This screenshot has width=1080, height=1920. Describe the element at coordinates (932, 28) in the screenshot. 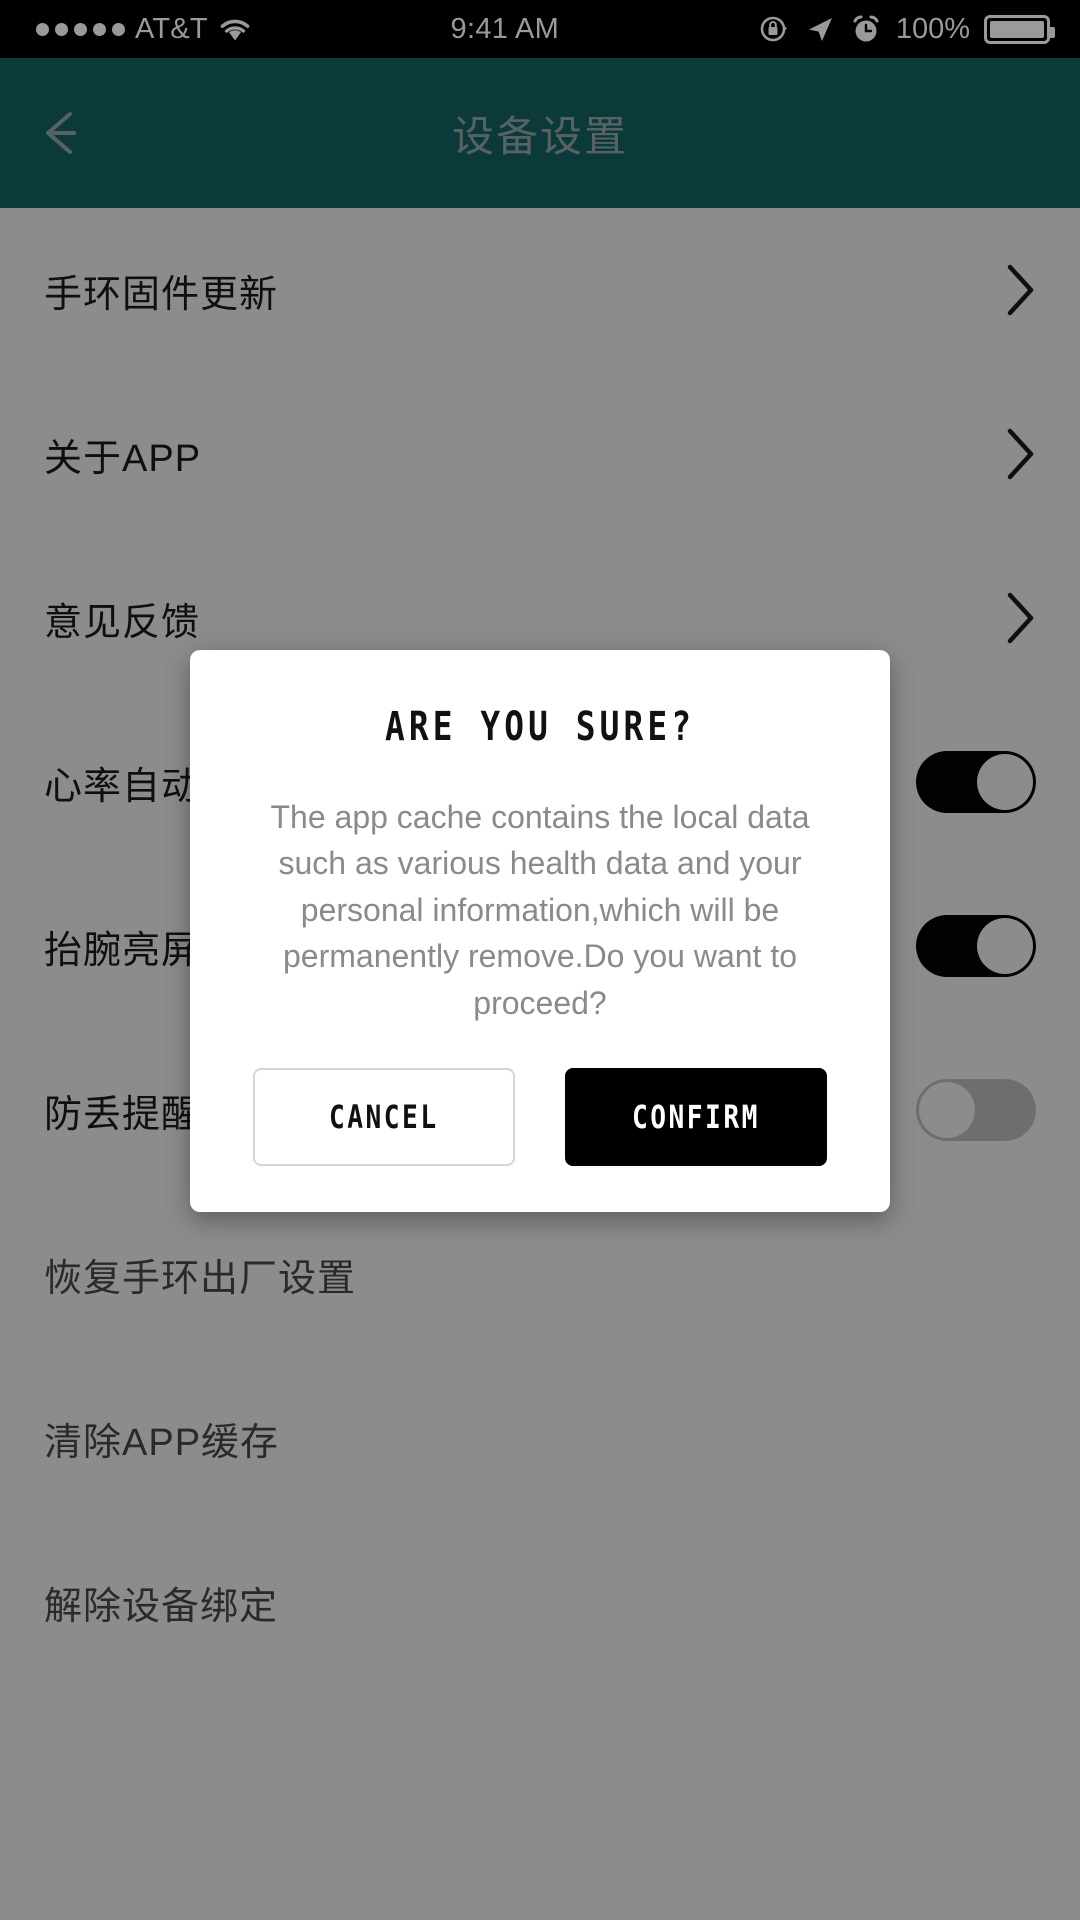

I see `battery-percent-label: 100%` at that location.